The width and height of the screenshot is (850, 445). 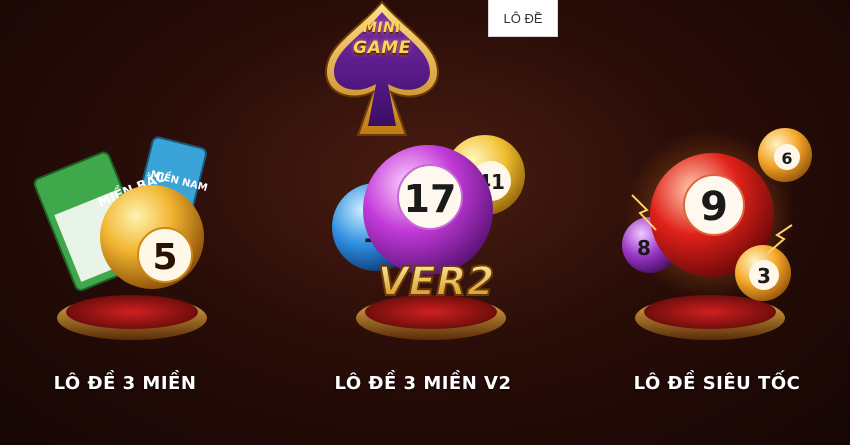 What do you see at coordinates (786, 158) in the screenshot?
I see `ball-small-top-number: 6` at bounding box center [786, 158].